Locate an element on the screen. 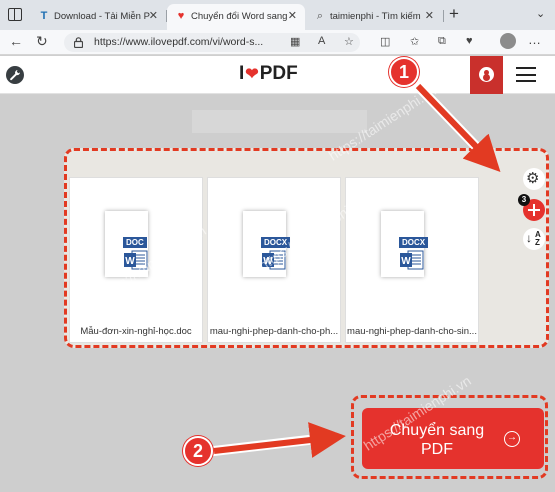  wrench-icon is located at coordinates (15, 75).